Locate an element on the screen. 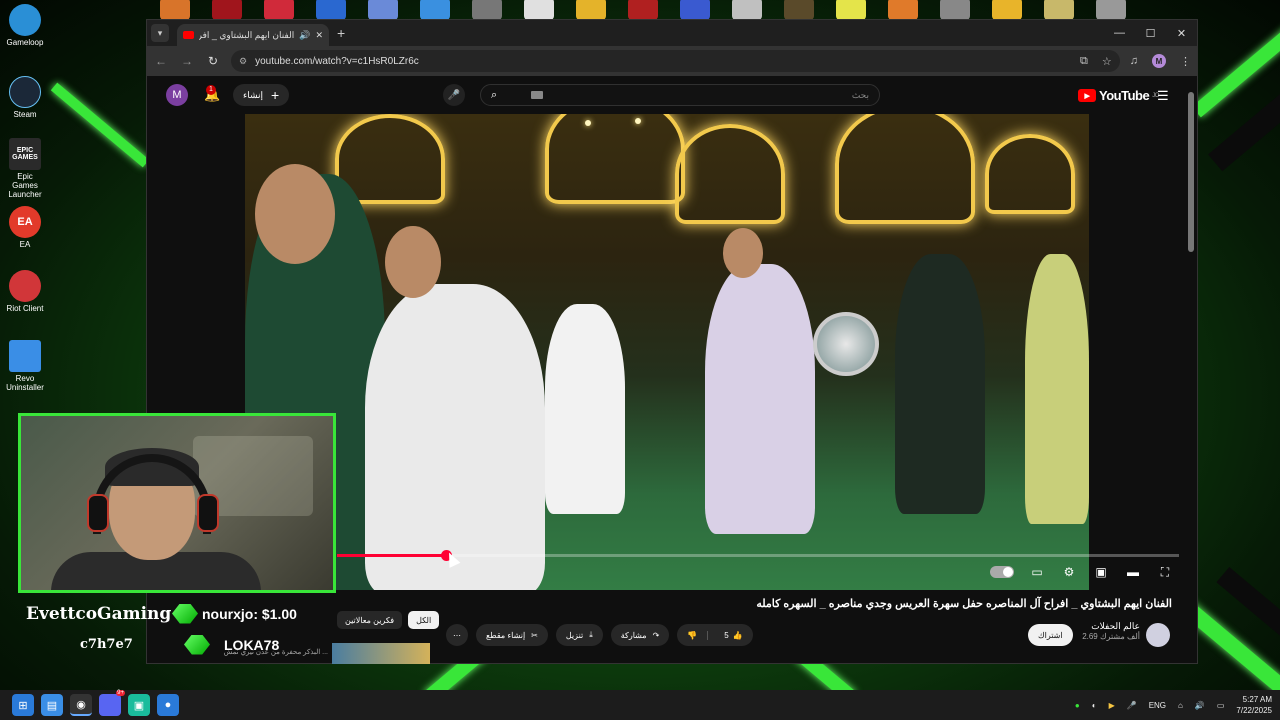 This screenshot has width=1280, height=720. channel-info: عالم الحفلات 2.69 ألف مشترك is located at coordinates (1110, 631).